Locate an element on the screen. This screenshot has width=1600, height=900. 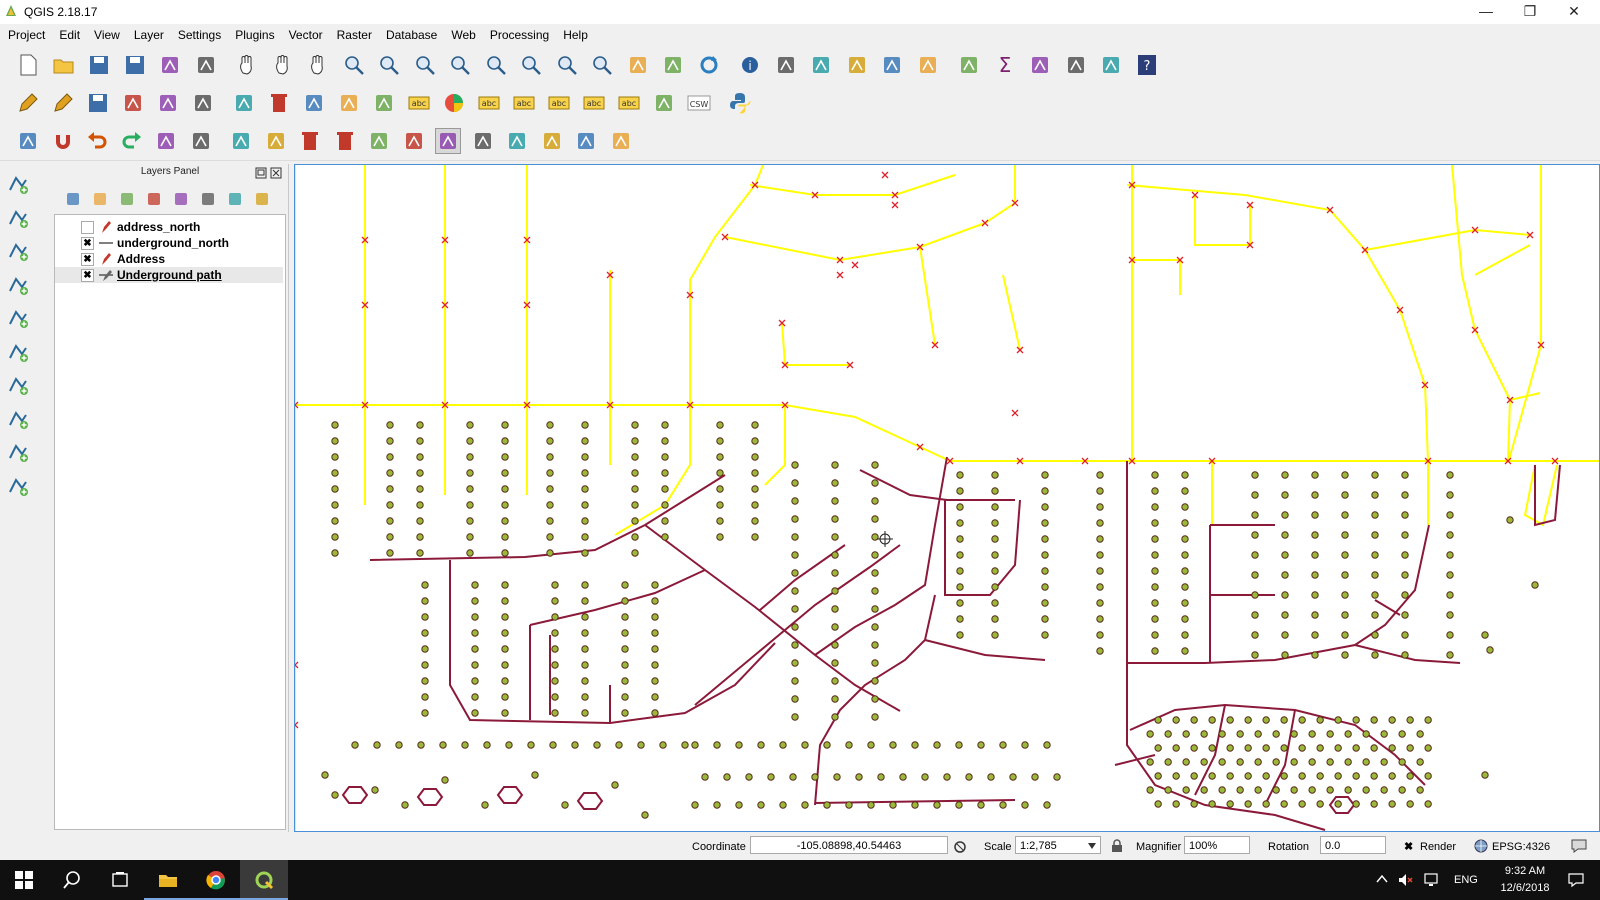
restore-button: ❐ is located at coordinates (1530, 11).